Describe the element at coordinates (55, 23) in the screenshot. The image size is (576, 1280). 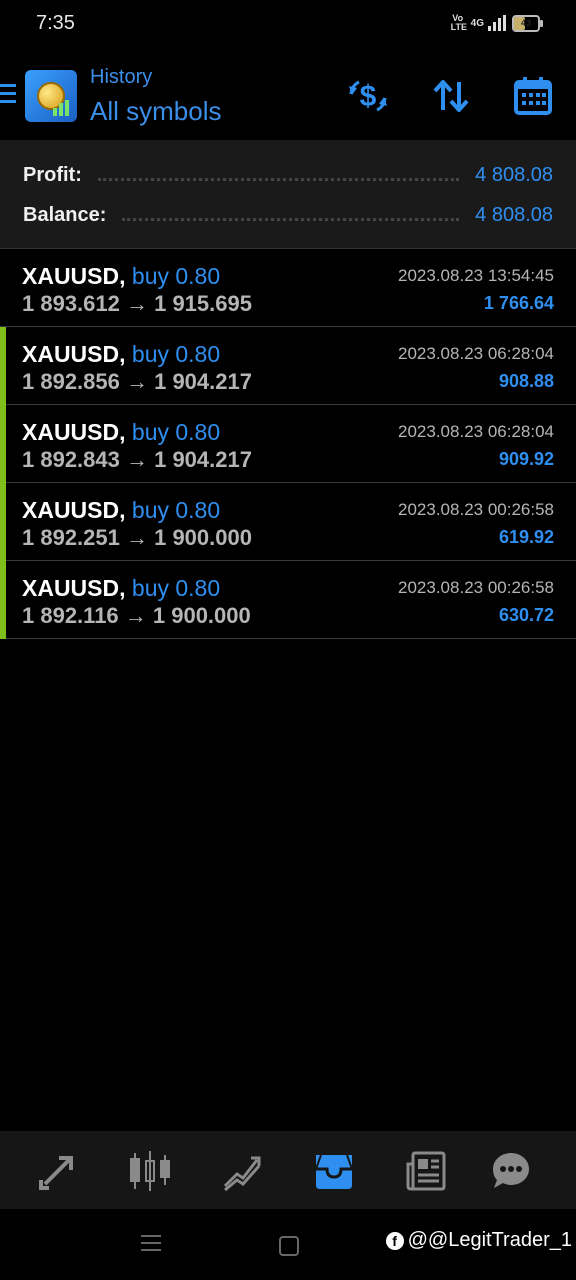
I see `status-time: 7:35` at that location.